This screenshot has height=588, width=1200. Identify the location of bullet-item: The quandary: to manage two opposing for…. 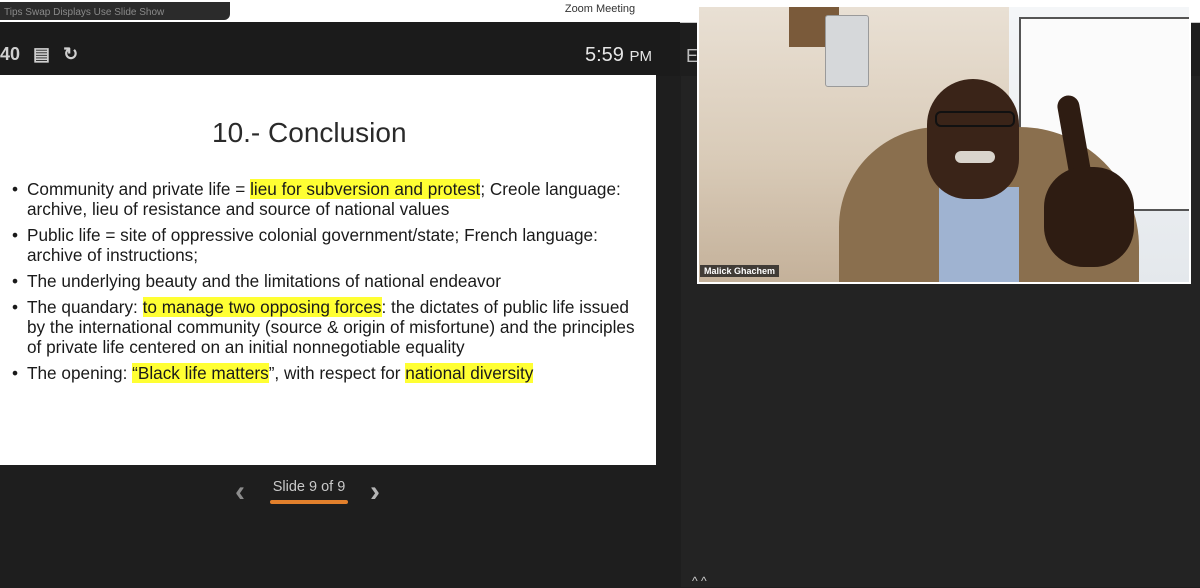
(330, 327).